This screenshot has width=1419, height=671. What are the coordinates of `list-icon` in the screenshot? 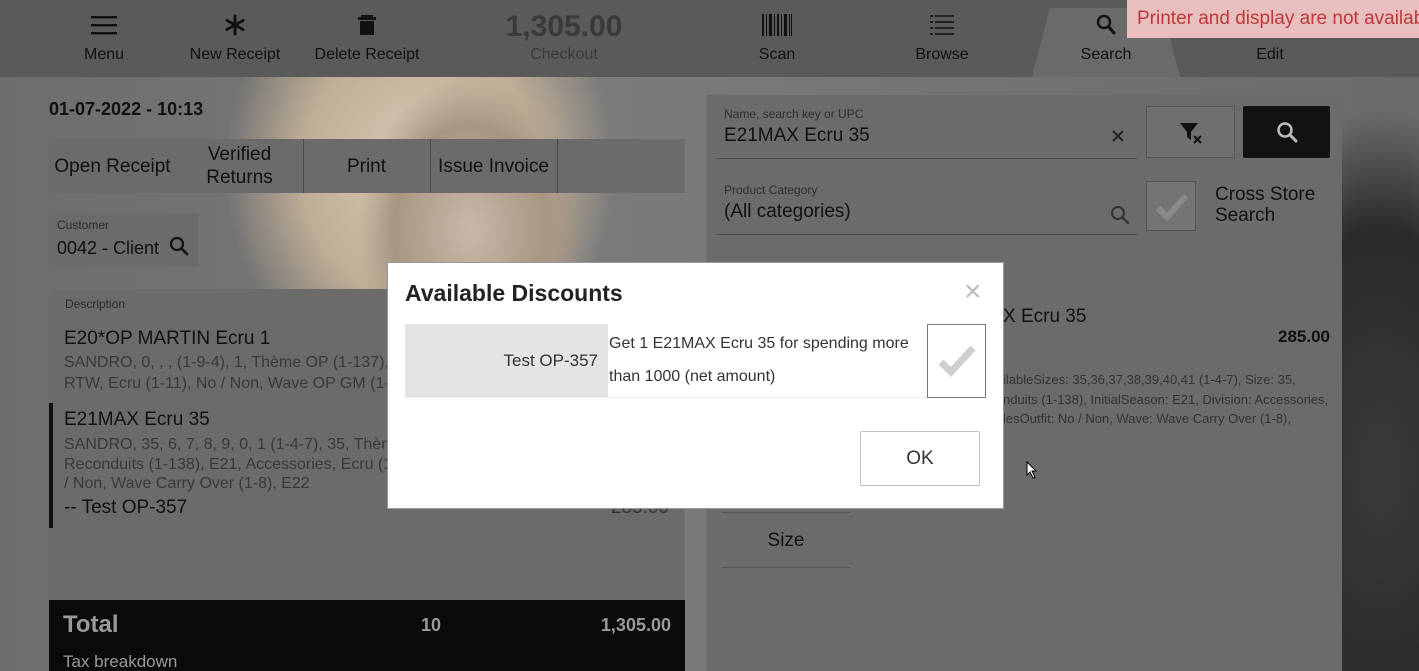 It's located at (942, 27).